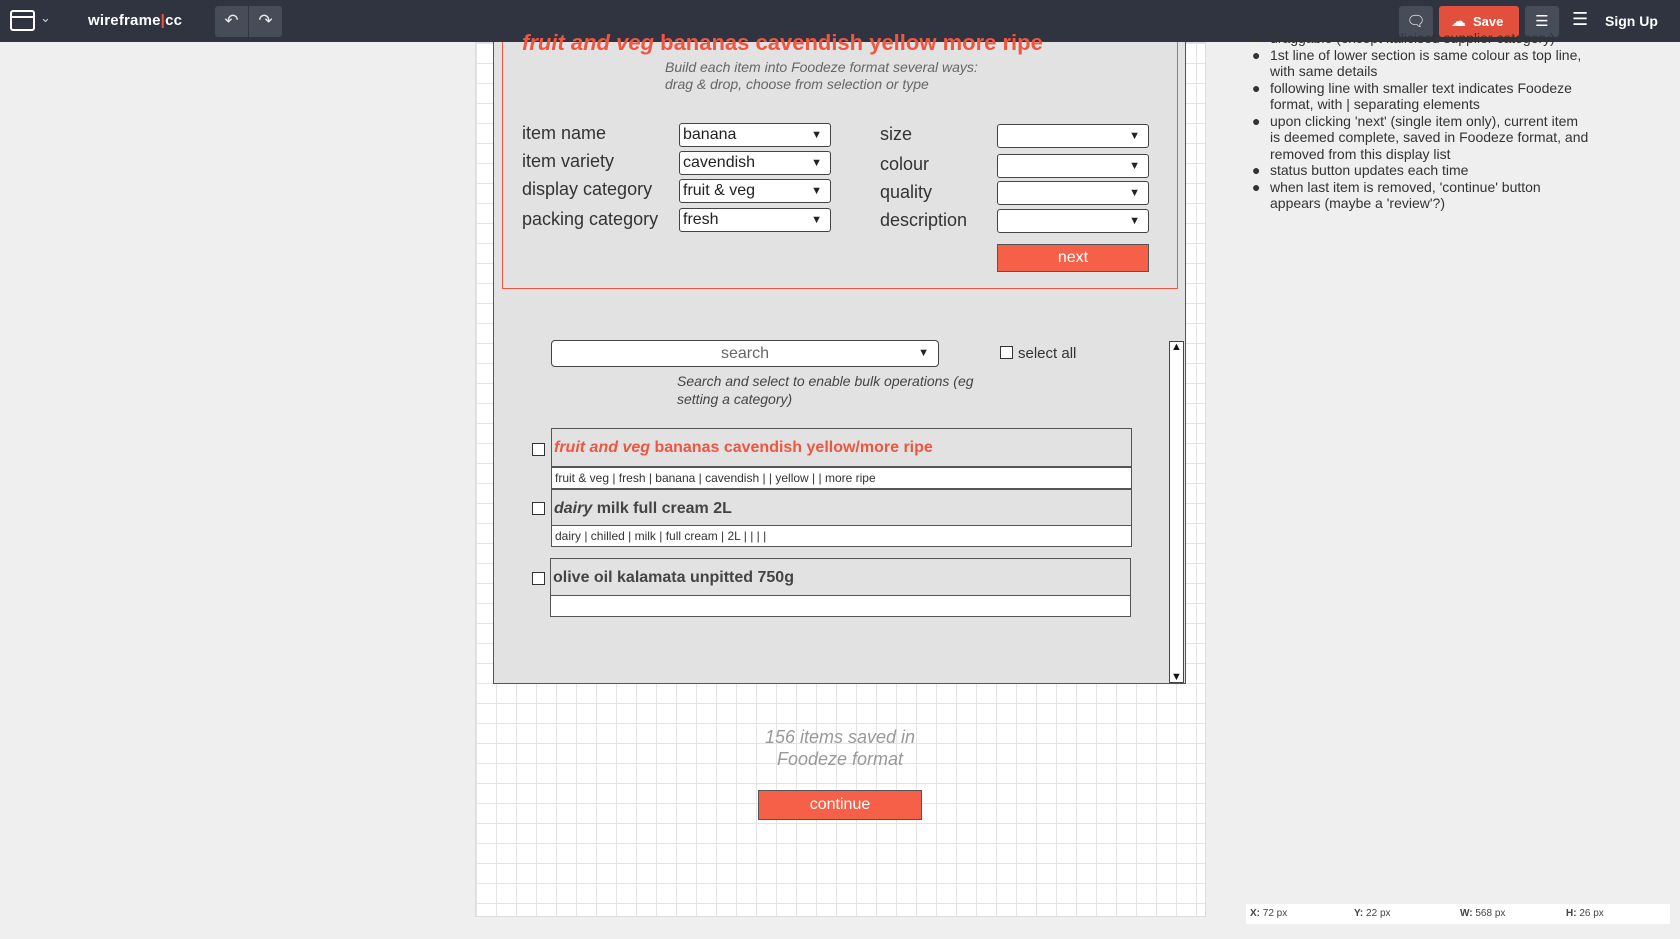 The width and height of the screenshot is (1680, 939). I want to click on select-all-checkbox, so click(1006, 352).